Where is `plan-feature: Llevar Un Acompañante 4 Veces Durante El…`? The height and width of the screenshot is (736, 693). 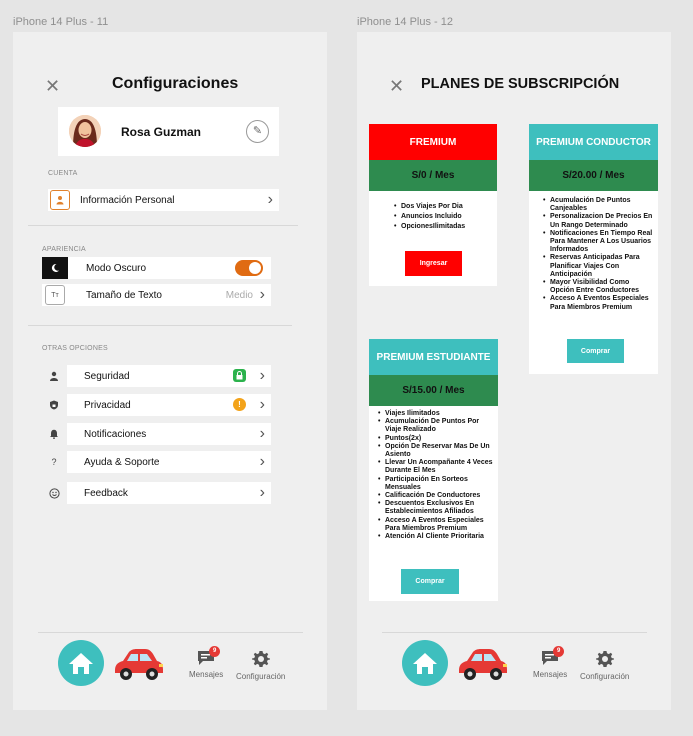
plan-feature: Llevar Un Acompañante 4 Veces Durante El… is located at coordinates (436, 467).